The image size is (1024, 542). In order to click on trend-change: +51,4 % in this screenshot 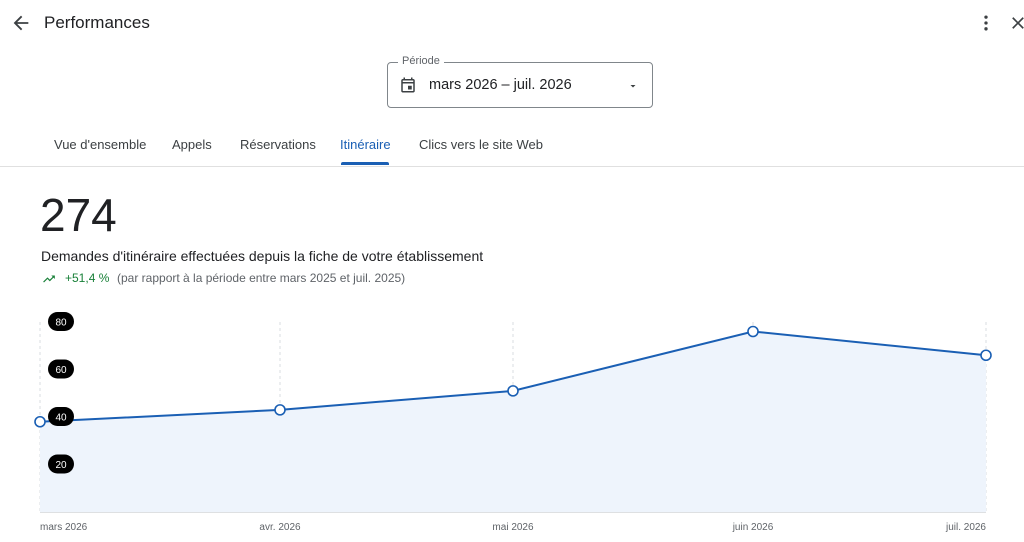, I will do `click(87, 278)`.